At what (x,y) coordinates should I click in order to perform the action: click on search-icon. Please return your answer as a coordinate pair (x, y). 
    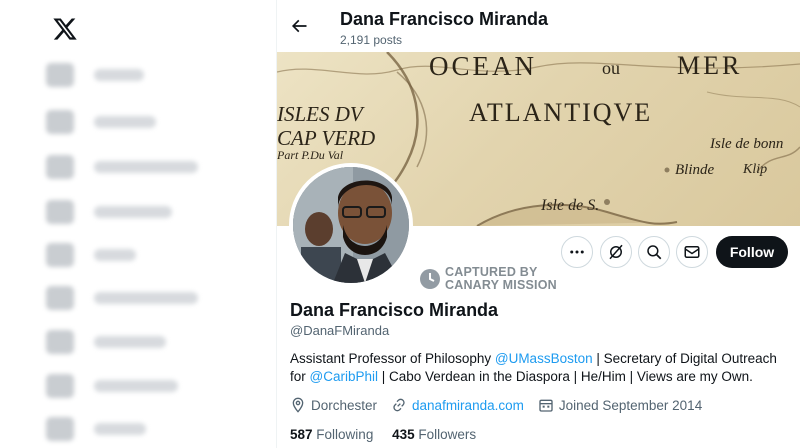
    Looking at the image, I should click on (654, 252).